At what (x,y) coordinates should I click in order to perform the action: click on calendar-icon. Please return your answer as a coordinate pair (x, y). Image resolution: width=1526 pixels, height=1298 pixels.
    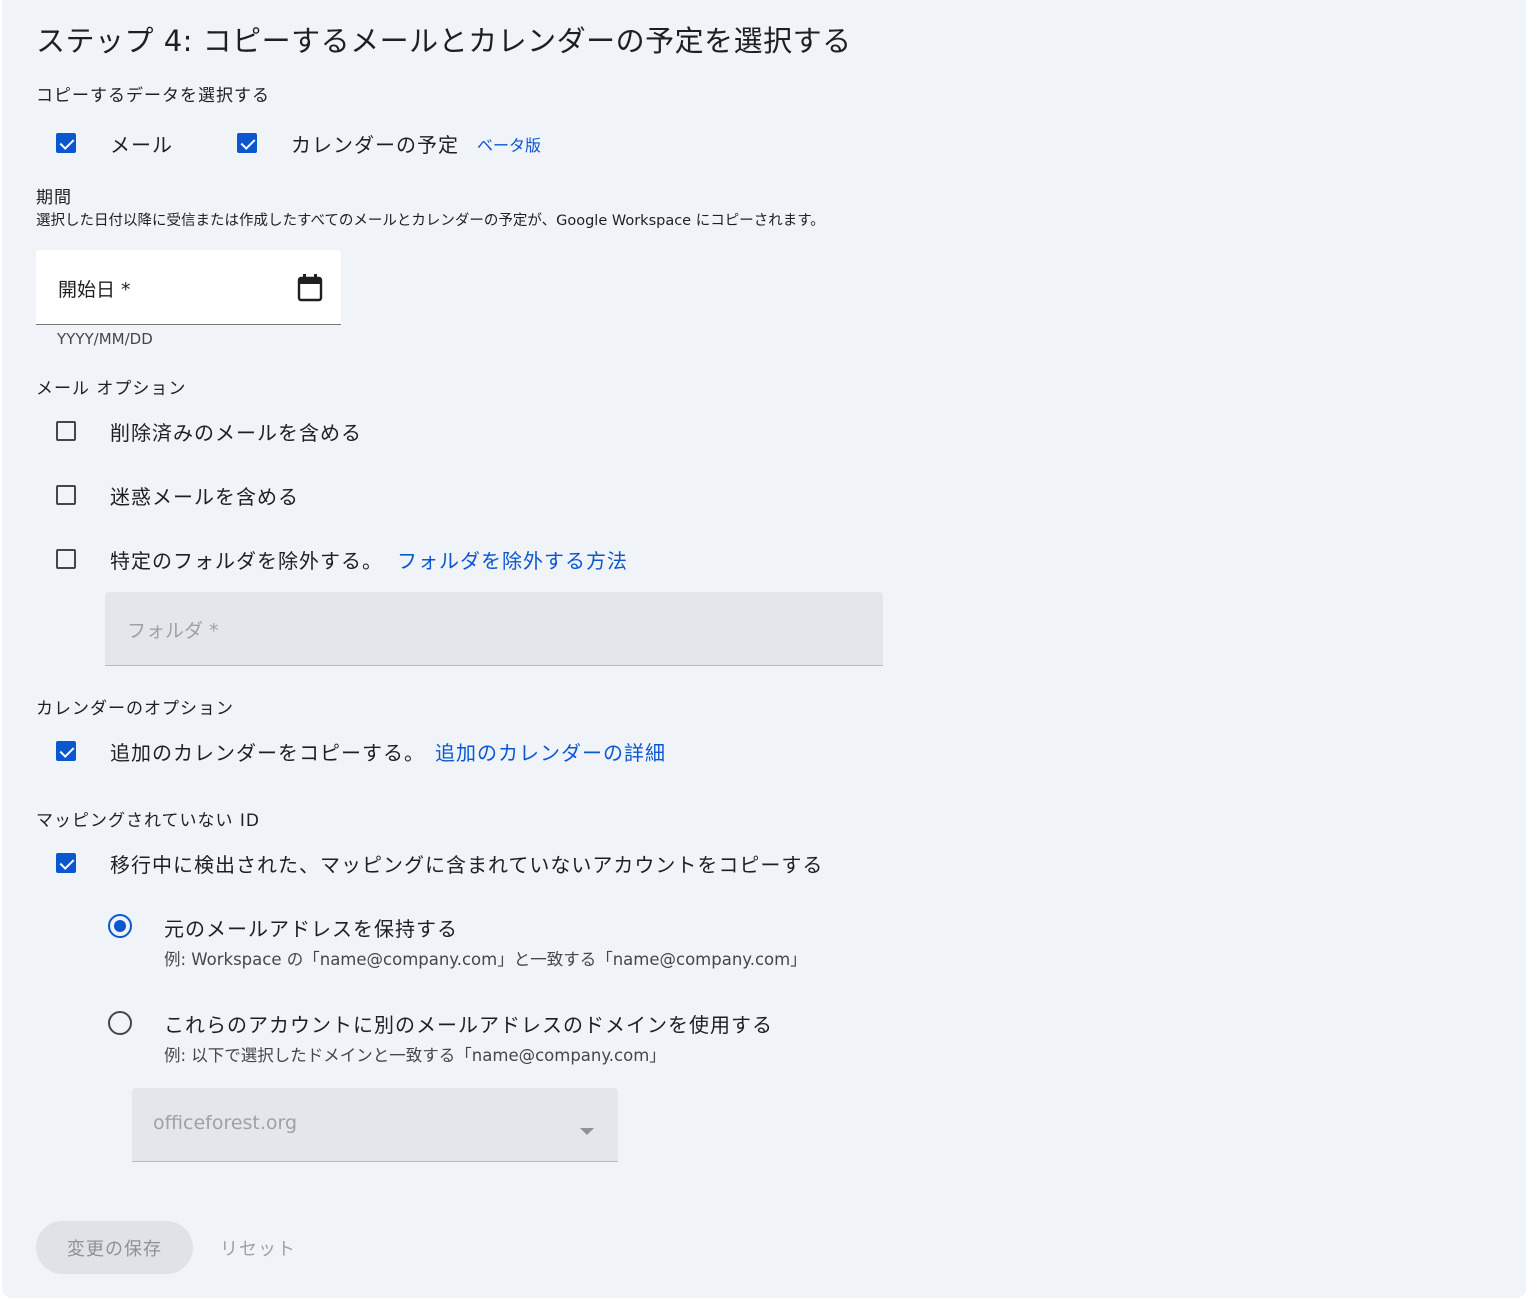
    Looking at the image, I should click on (310, 290).